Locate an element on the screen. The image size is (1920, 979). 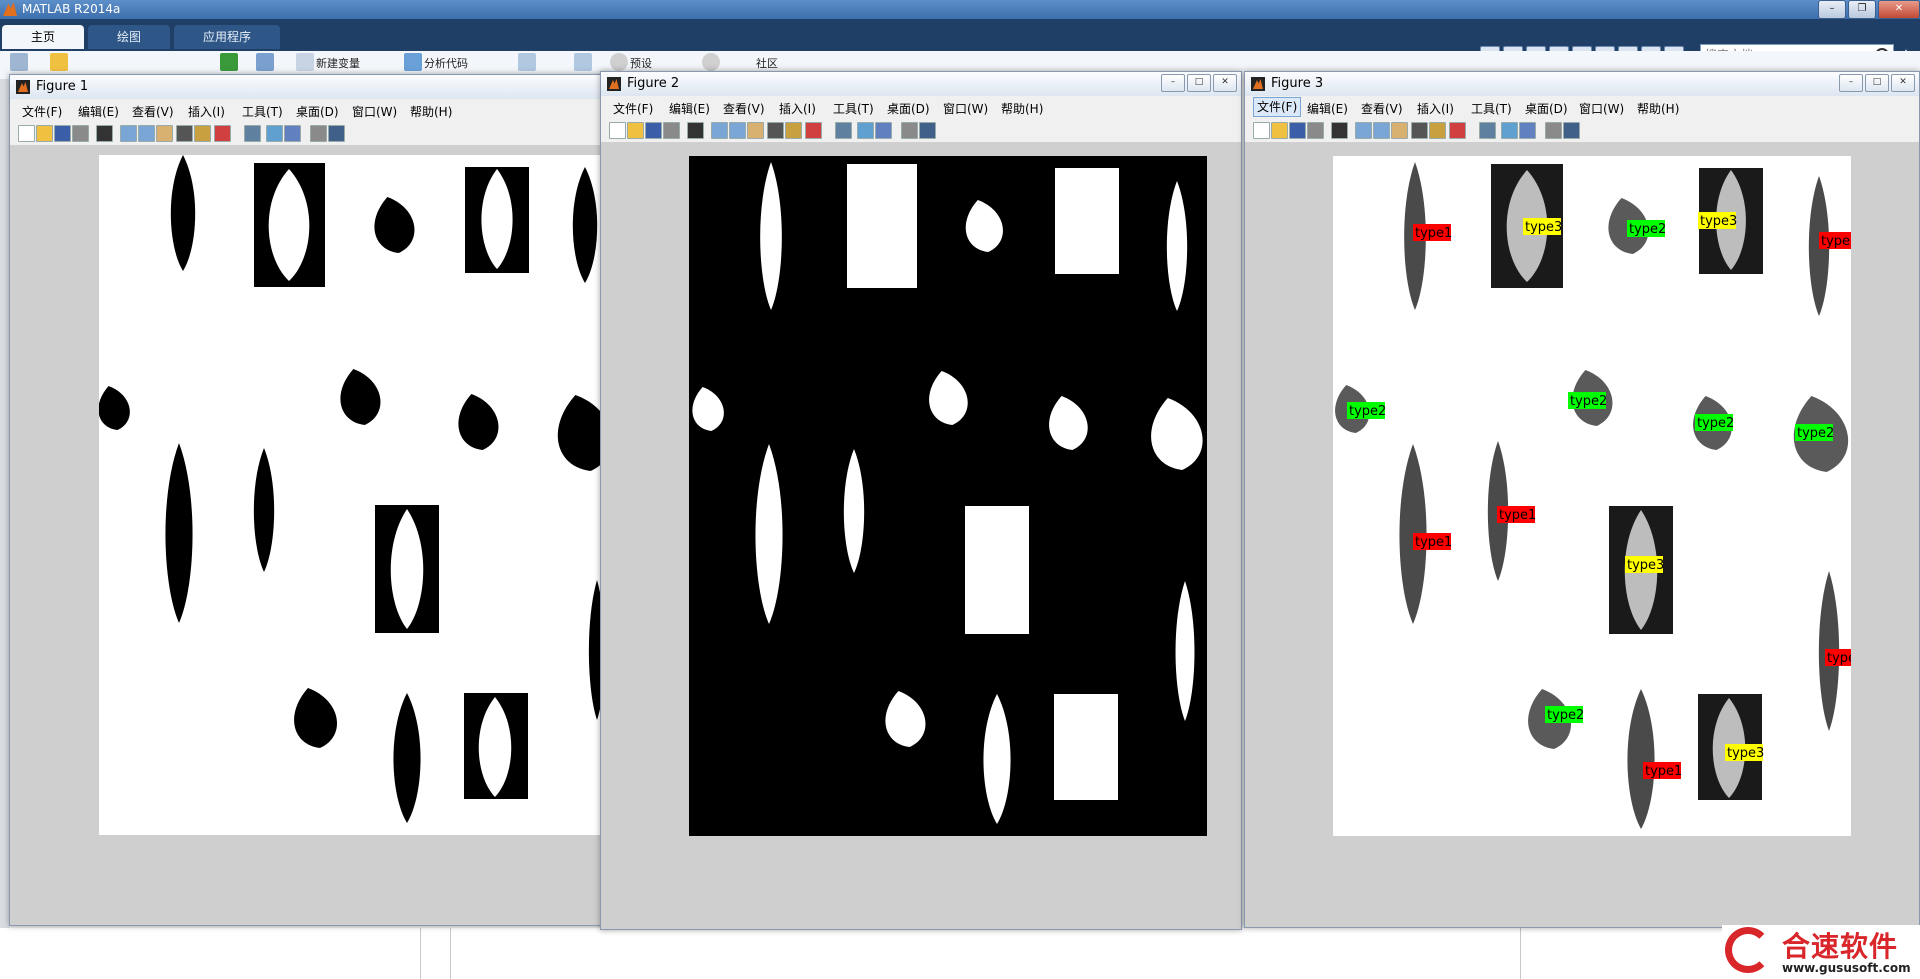
preferences-button: 预设 is located at coordinates (641, 63).